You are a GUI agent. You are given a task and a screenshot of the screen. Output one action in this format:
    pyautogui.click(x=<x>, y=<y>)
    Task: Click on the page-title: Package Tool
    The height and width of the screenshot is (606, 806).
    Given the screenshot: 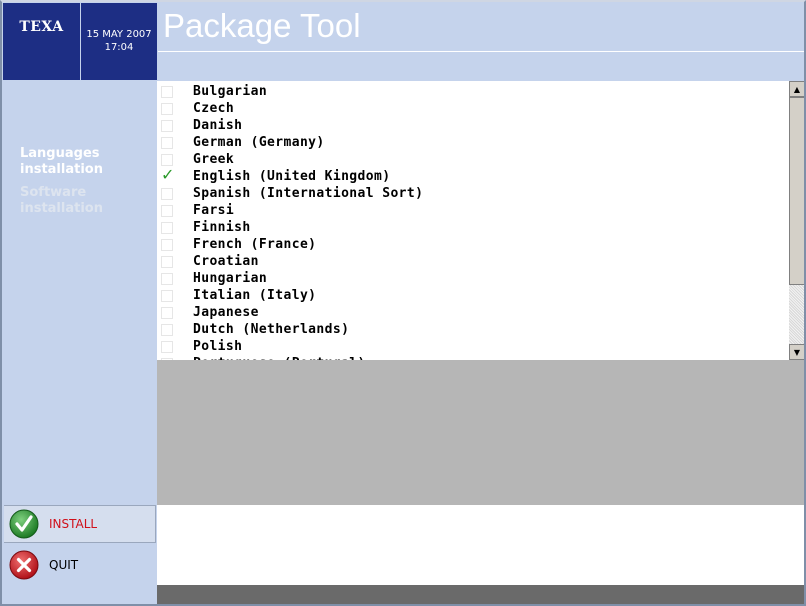 What is the action you would take?
    pyautogui.click(x=262, y=25)
    